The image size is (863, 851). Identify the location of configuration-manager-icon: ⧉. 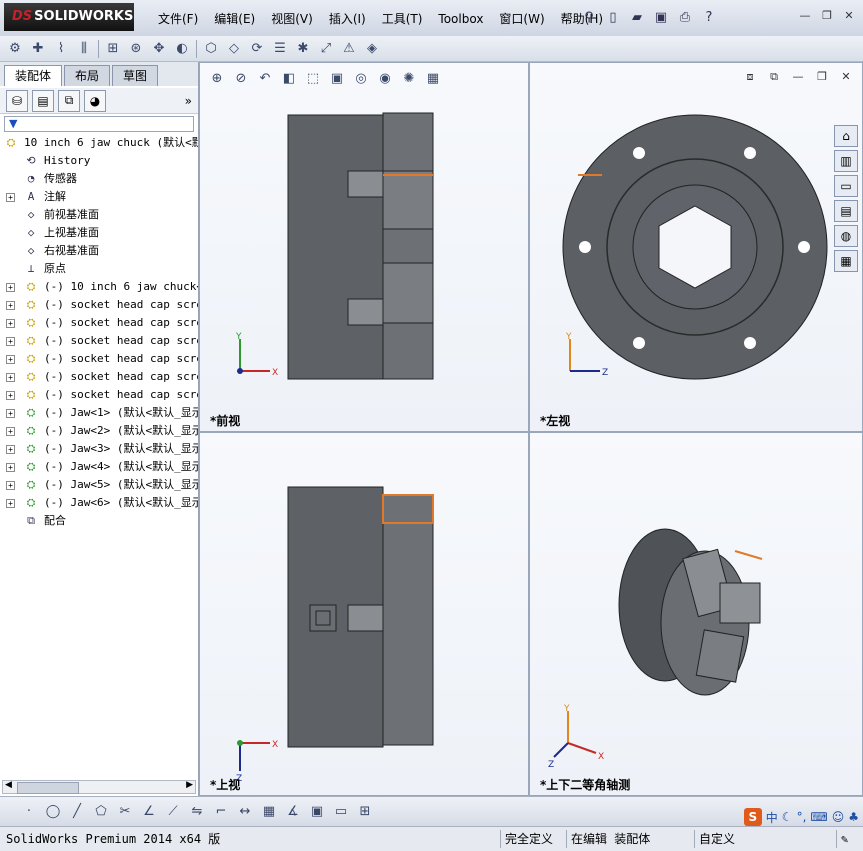
(69, 100).